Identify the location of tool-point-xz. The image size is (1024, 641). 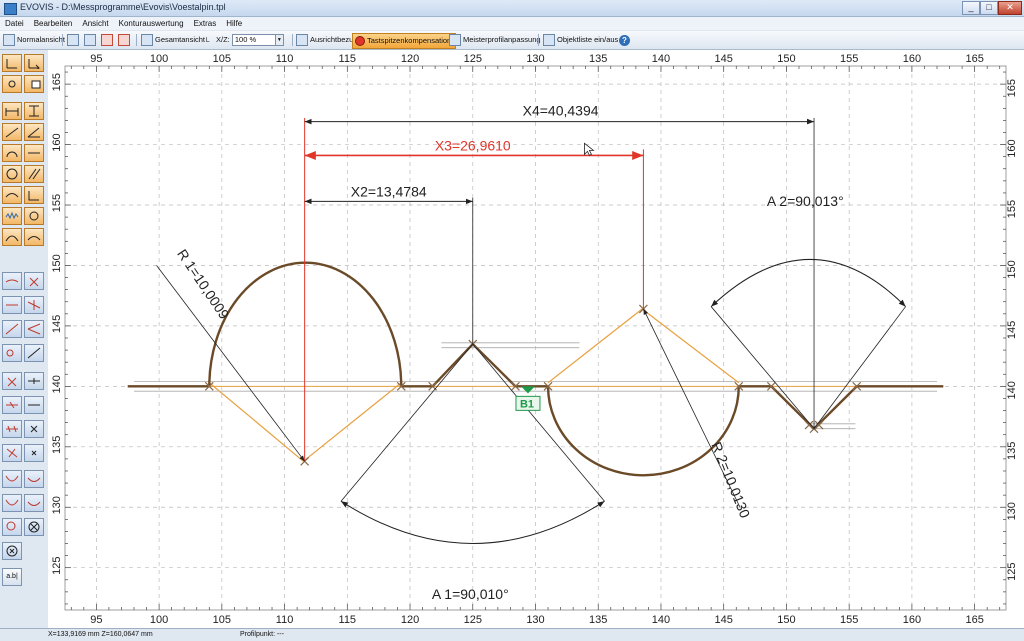
(34, 195).